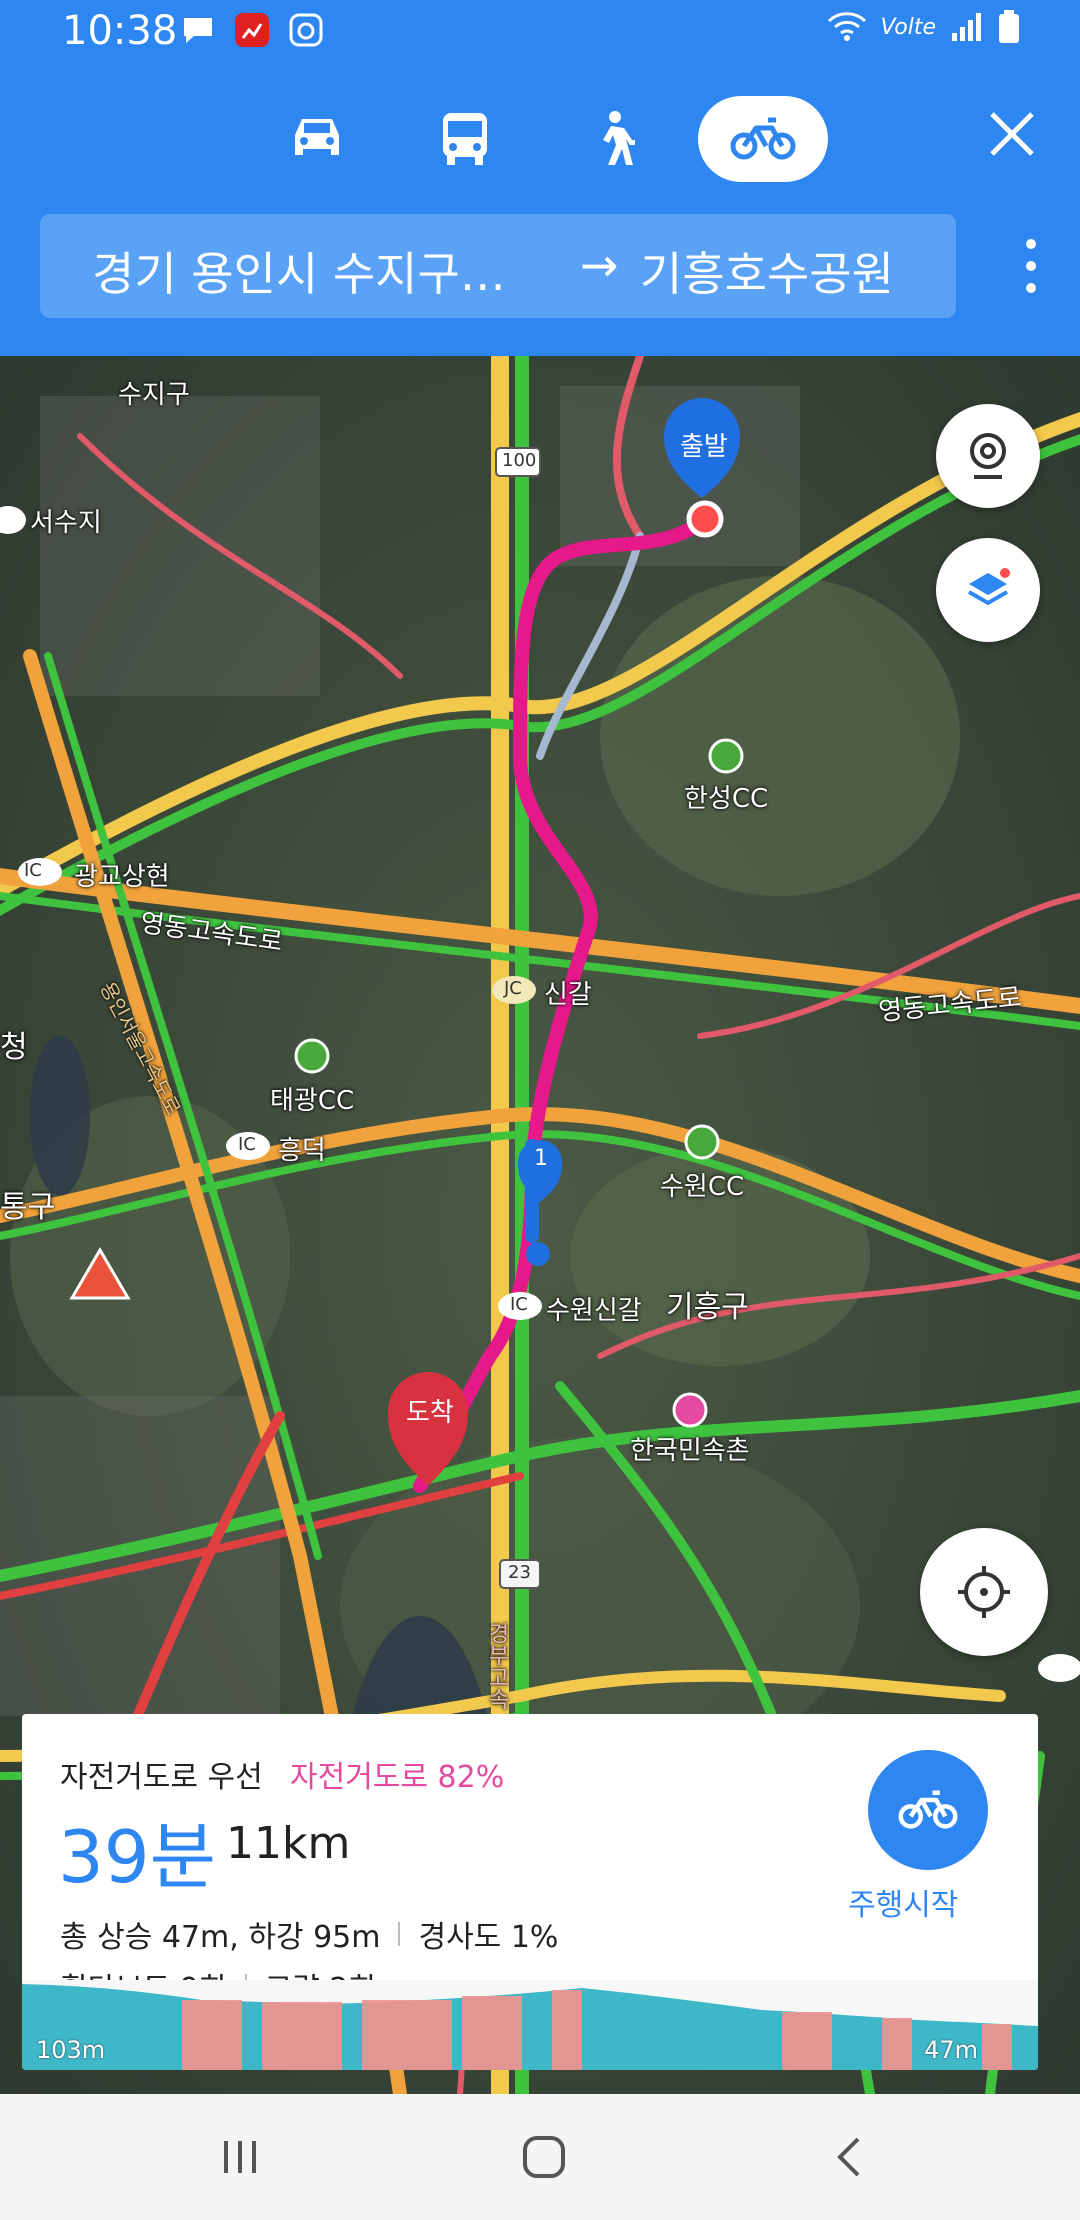  What do you see at coordinates (302, 1151) in the screenshot?
I see `map-label-heungdeok: 흥덕` at bounding box center [302, 1151].